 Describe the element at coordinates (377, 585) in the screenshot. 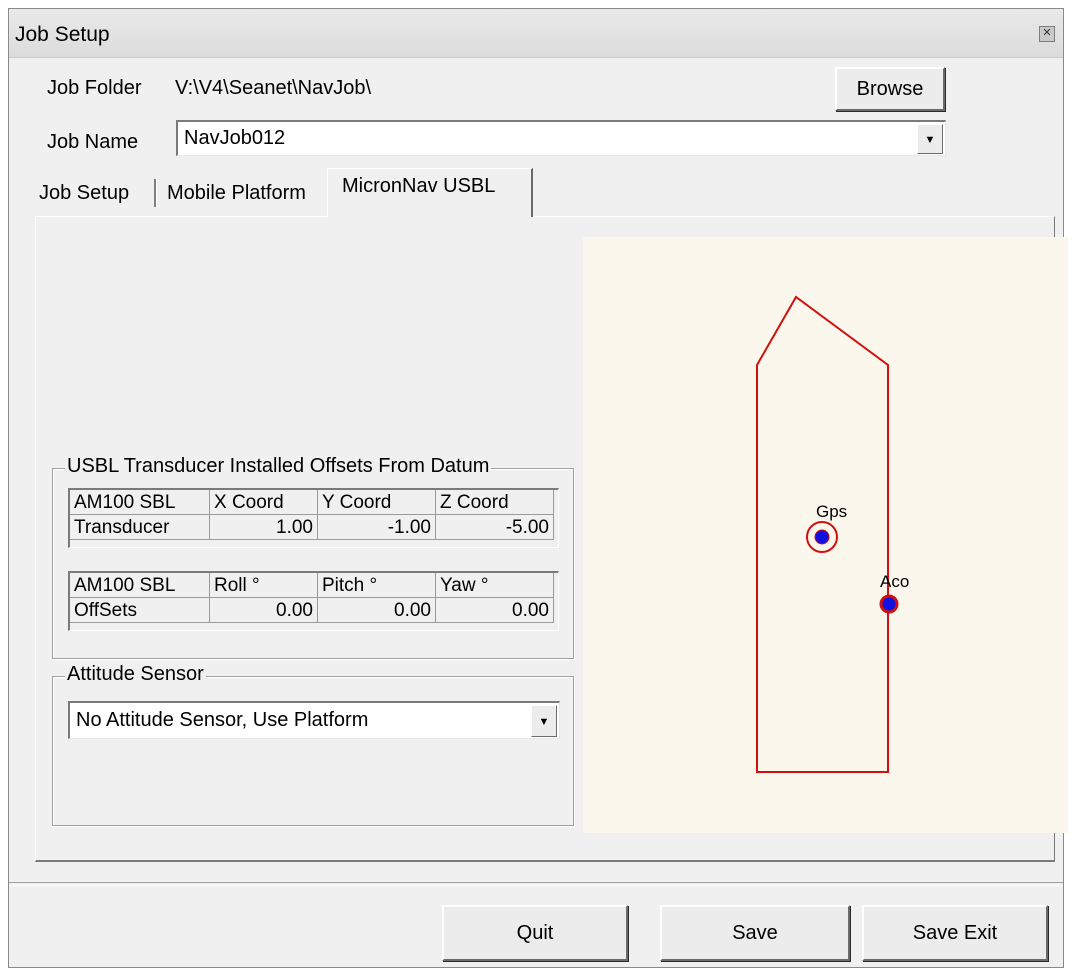

I see `angle-header-pitch: Pitch °` at that location.